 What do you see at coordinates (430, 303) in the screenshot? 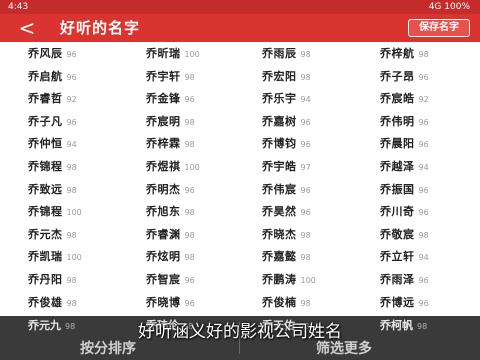
I see `name-item: 乔博远 96` at bounding box center [430, 303].